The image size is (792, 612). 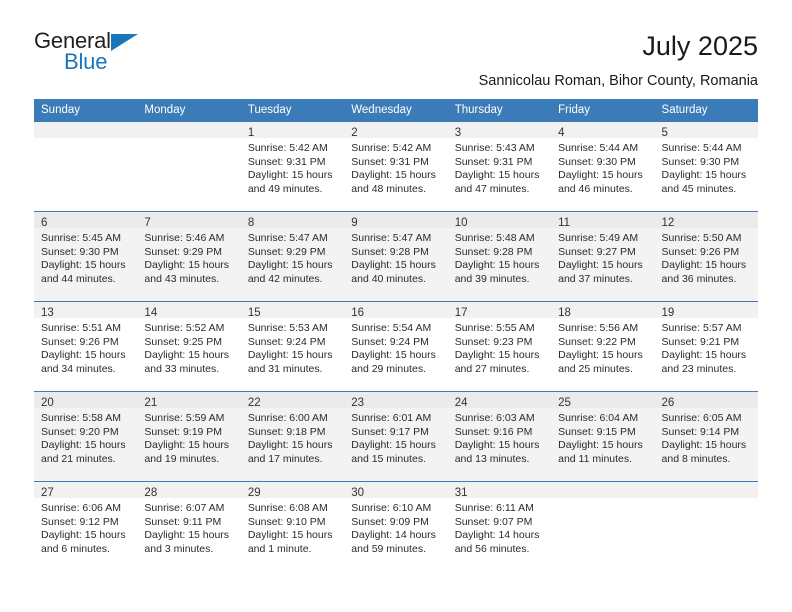 I want to click on sunset-text: Sunset: 9:10 PM, so click(x=286, y=521).